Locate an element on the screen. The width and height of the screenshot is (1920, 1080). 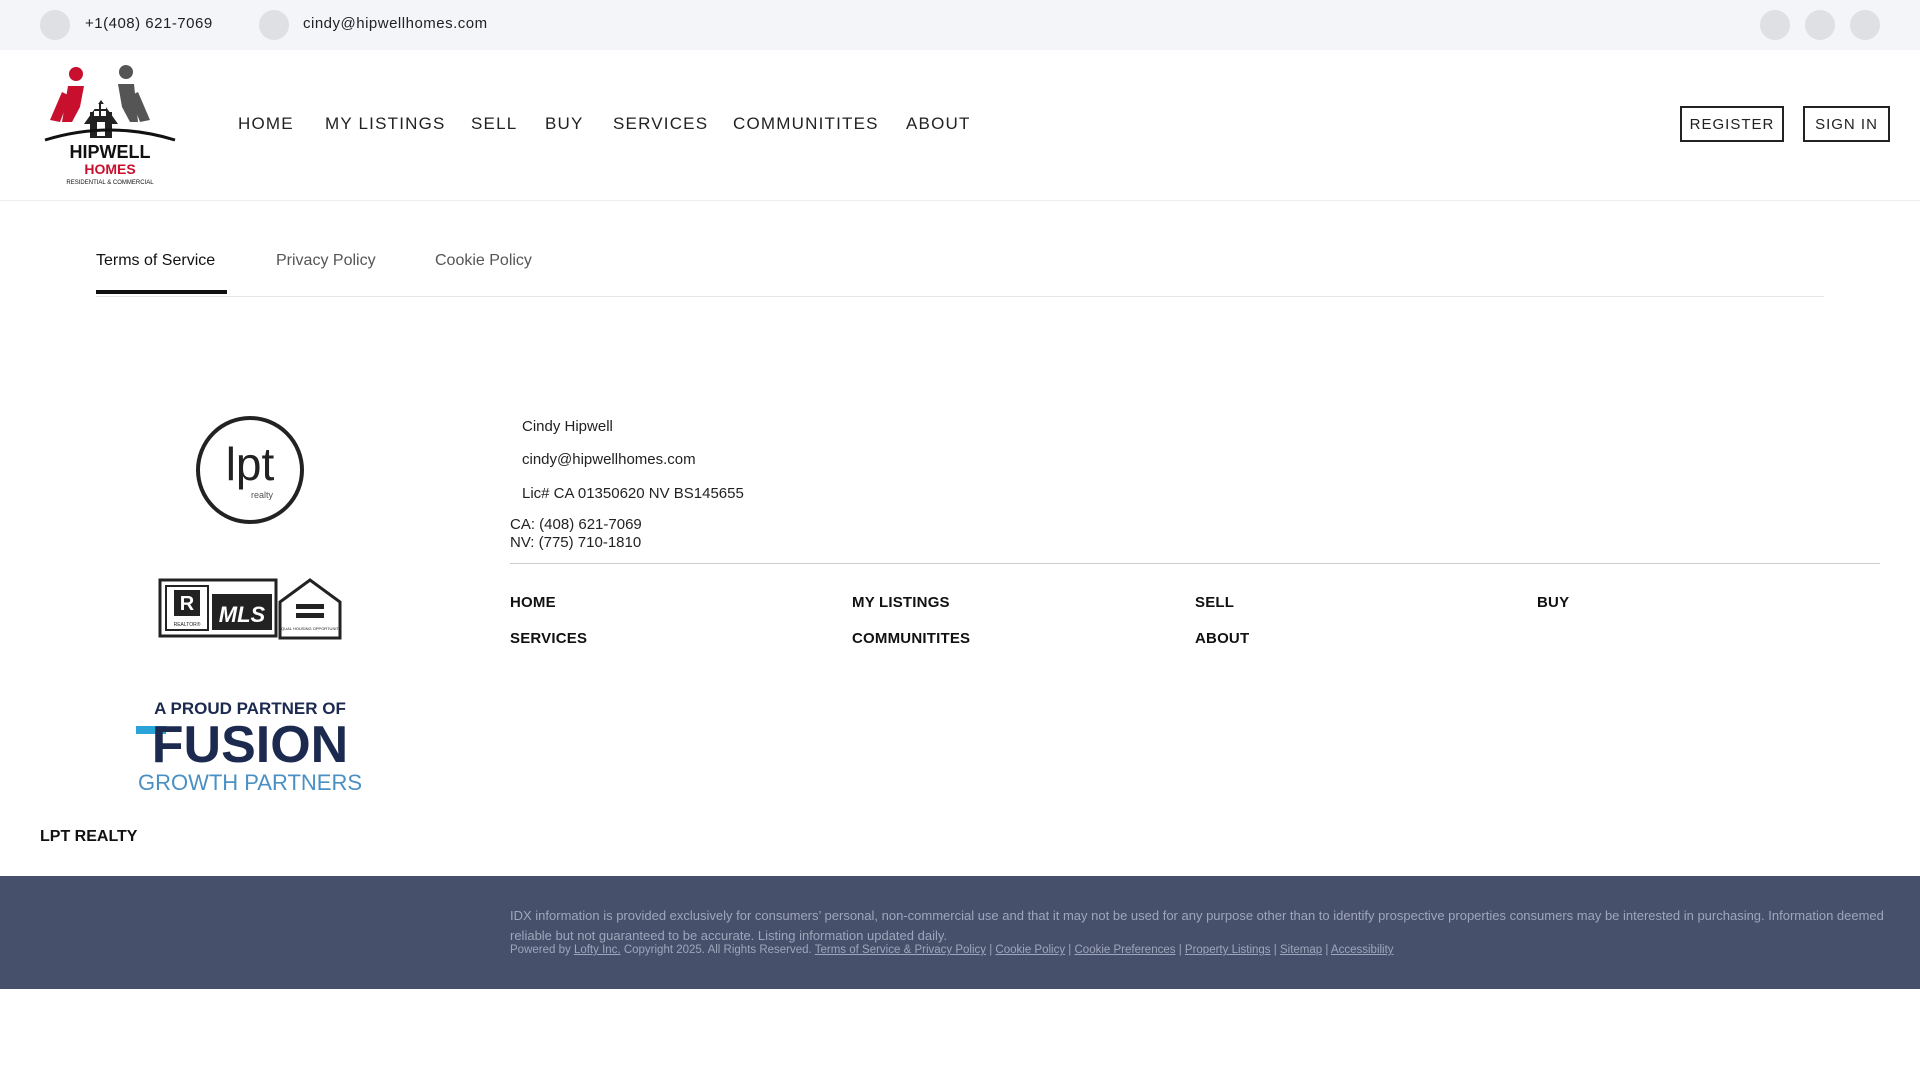
active-tab-indicator is located at coordinates (161, 292).